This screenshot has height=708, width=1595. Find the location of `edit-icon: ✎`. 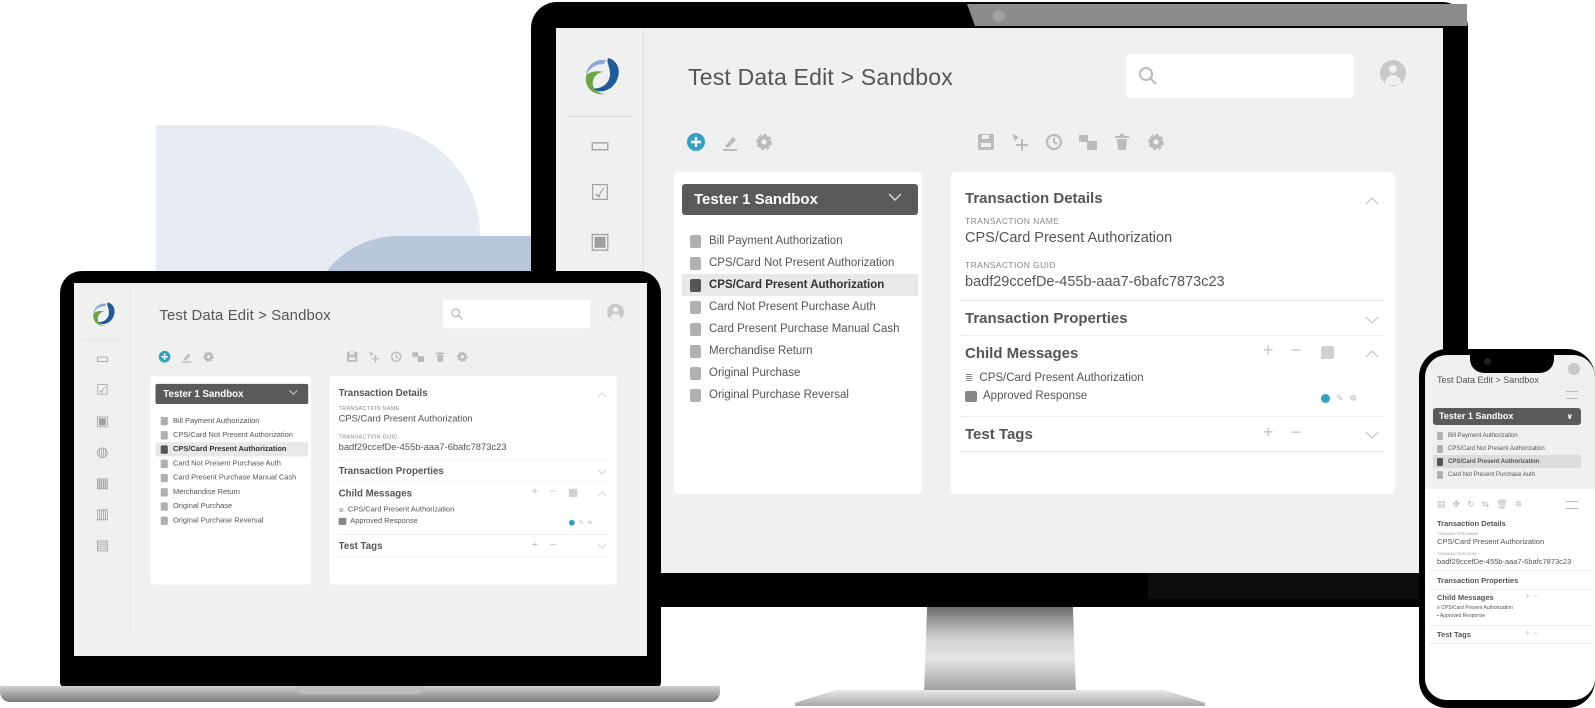

edit-icon: ✎ is located at coordinates (581, 522).